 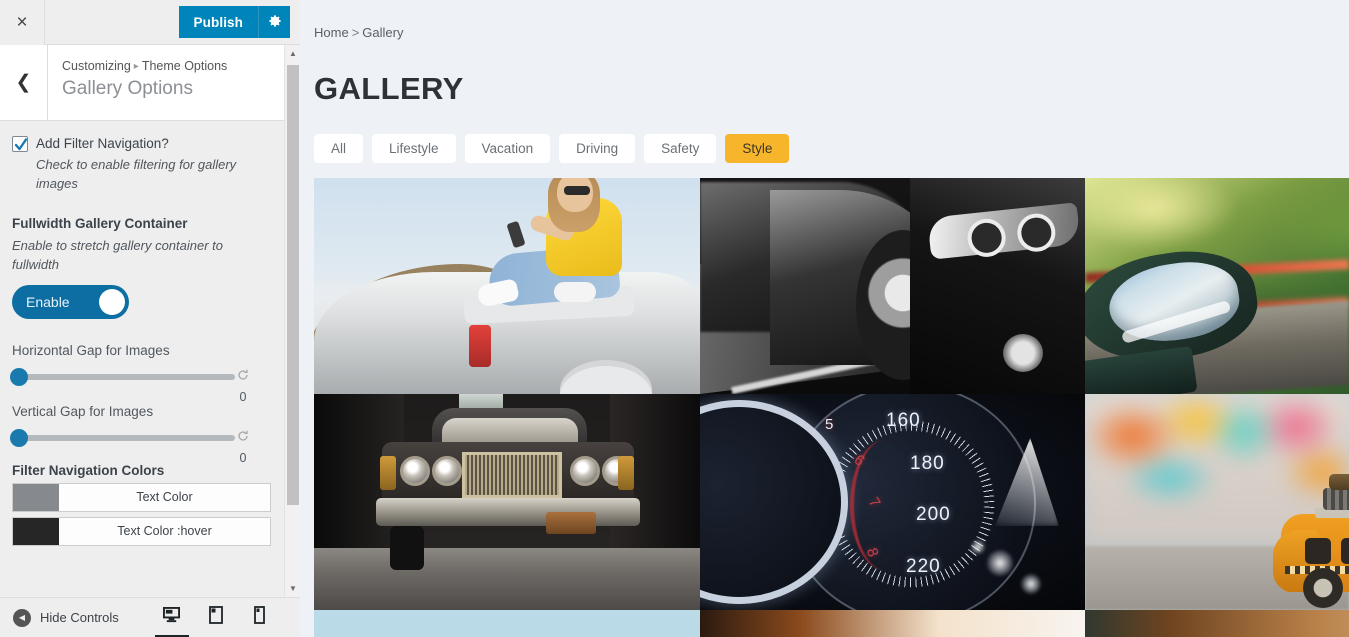 What do you see at coordinates (91, 350) in the screenshot?
I see `horizontal-gap-title: Horizontal Gap for Images` at bounding box center [91, 350].